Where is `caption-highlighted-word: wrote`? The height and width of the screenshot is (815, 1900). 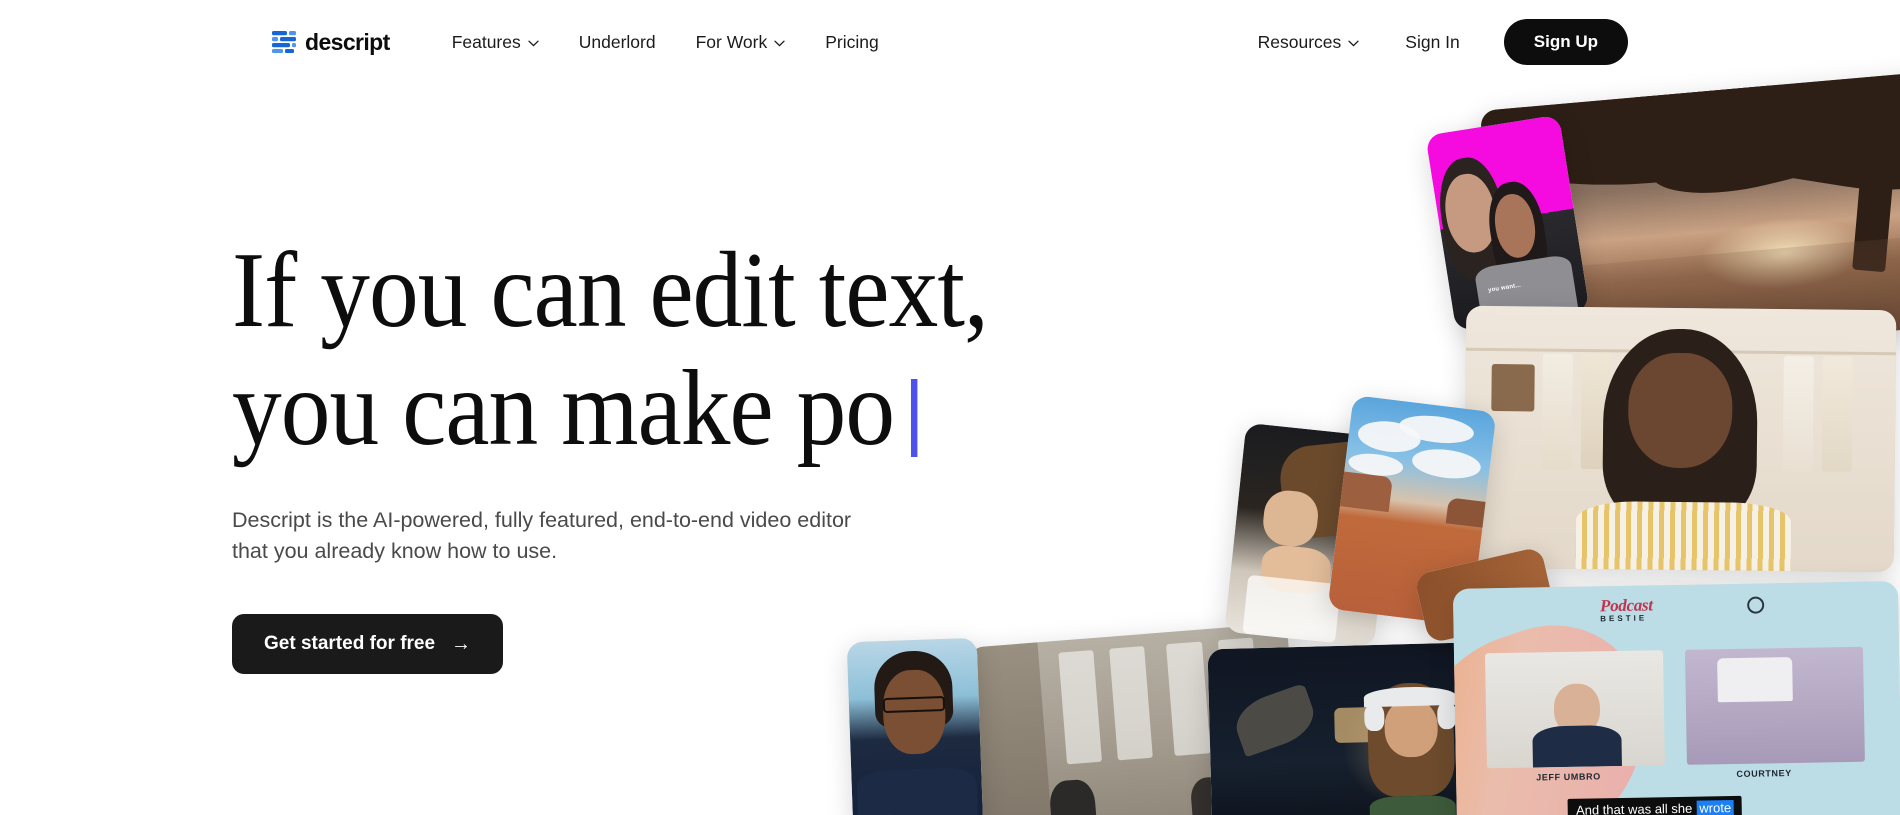 caption-highlighted-word: wrote is located at coordinates (1715, 807).